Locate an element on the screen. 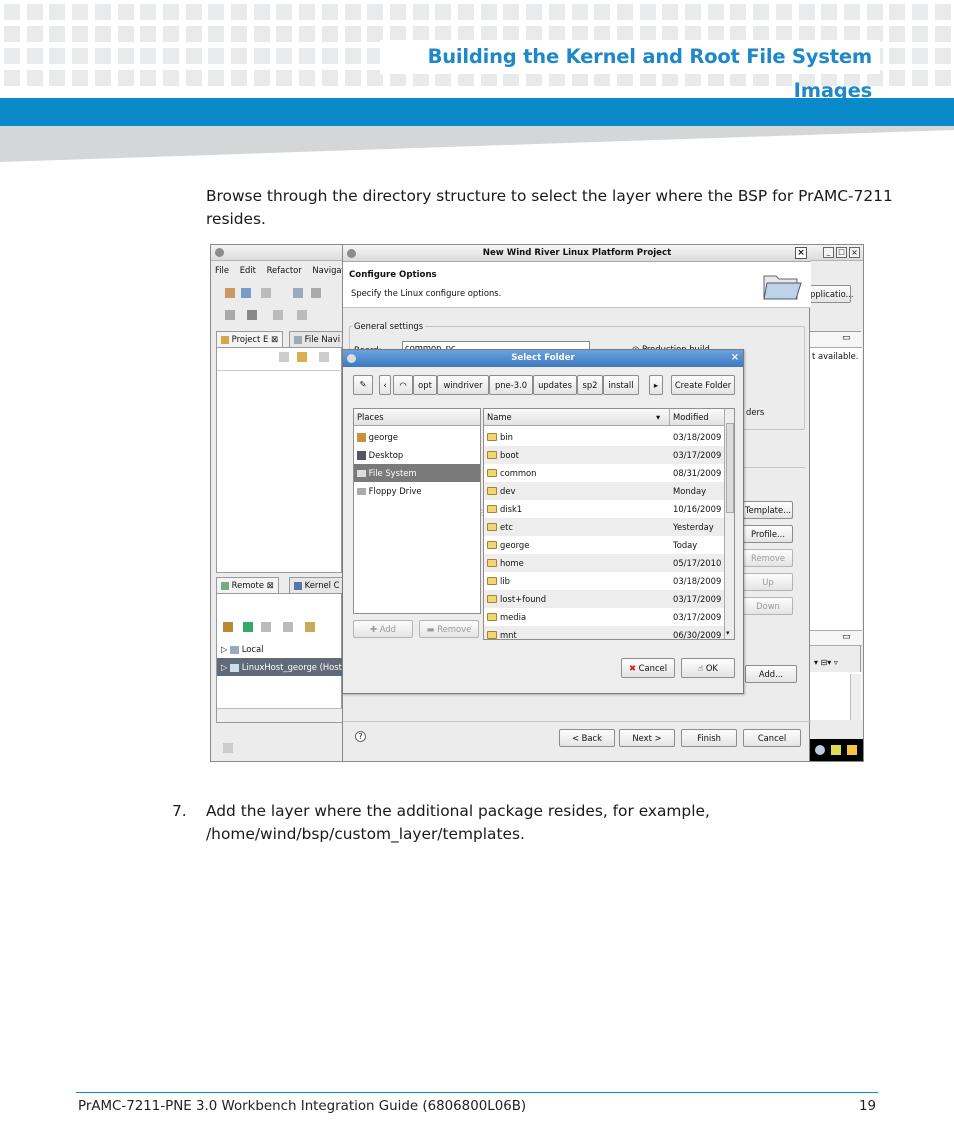  tab-project-explorer: Project E ⊠ is located at coordinates (249, 339).